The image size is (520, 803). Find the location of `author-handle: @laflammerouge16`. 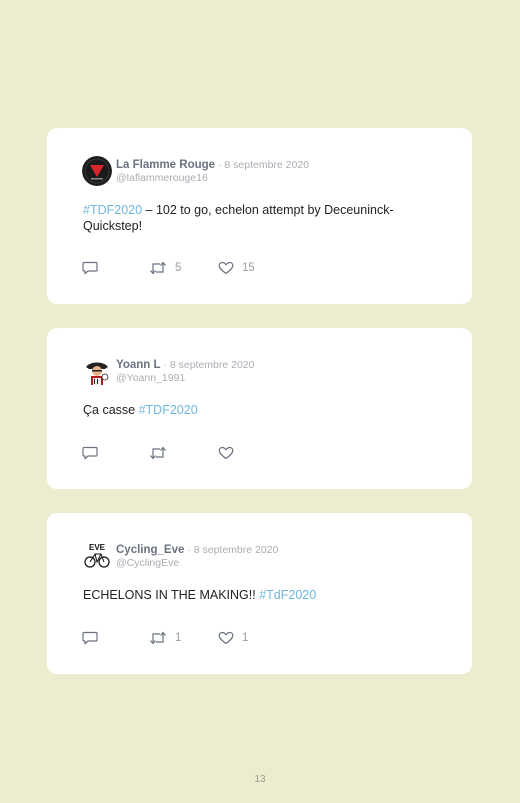

author-handle: @laflammerouge16 is located at coordinates (212, 178).